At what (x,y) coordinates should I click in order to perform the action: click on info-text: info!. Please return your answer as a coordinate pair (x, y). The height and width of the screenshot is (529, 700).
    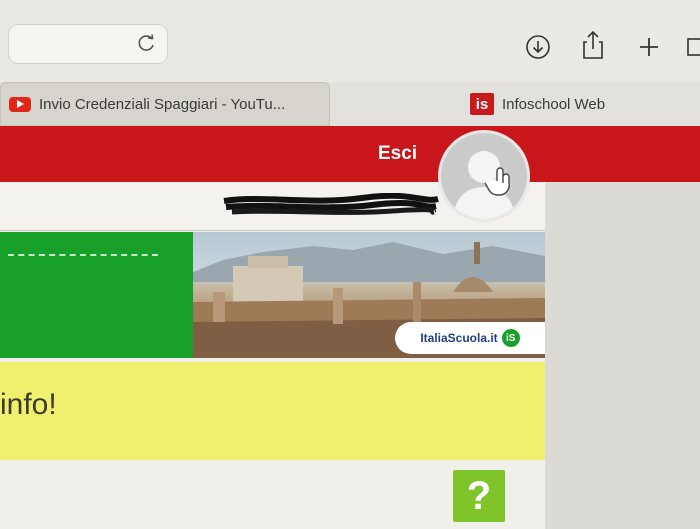
    Looking at the image, I should click on (28, 404).